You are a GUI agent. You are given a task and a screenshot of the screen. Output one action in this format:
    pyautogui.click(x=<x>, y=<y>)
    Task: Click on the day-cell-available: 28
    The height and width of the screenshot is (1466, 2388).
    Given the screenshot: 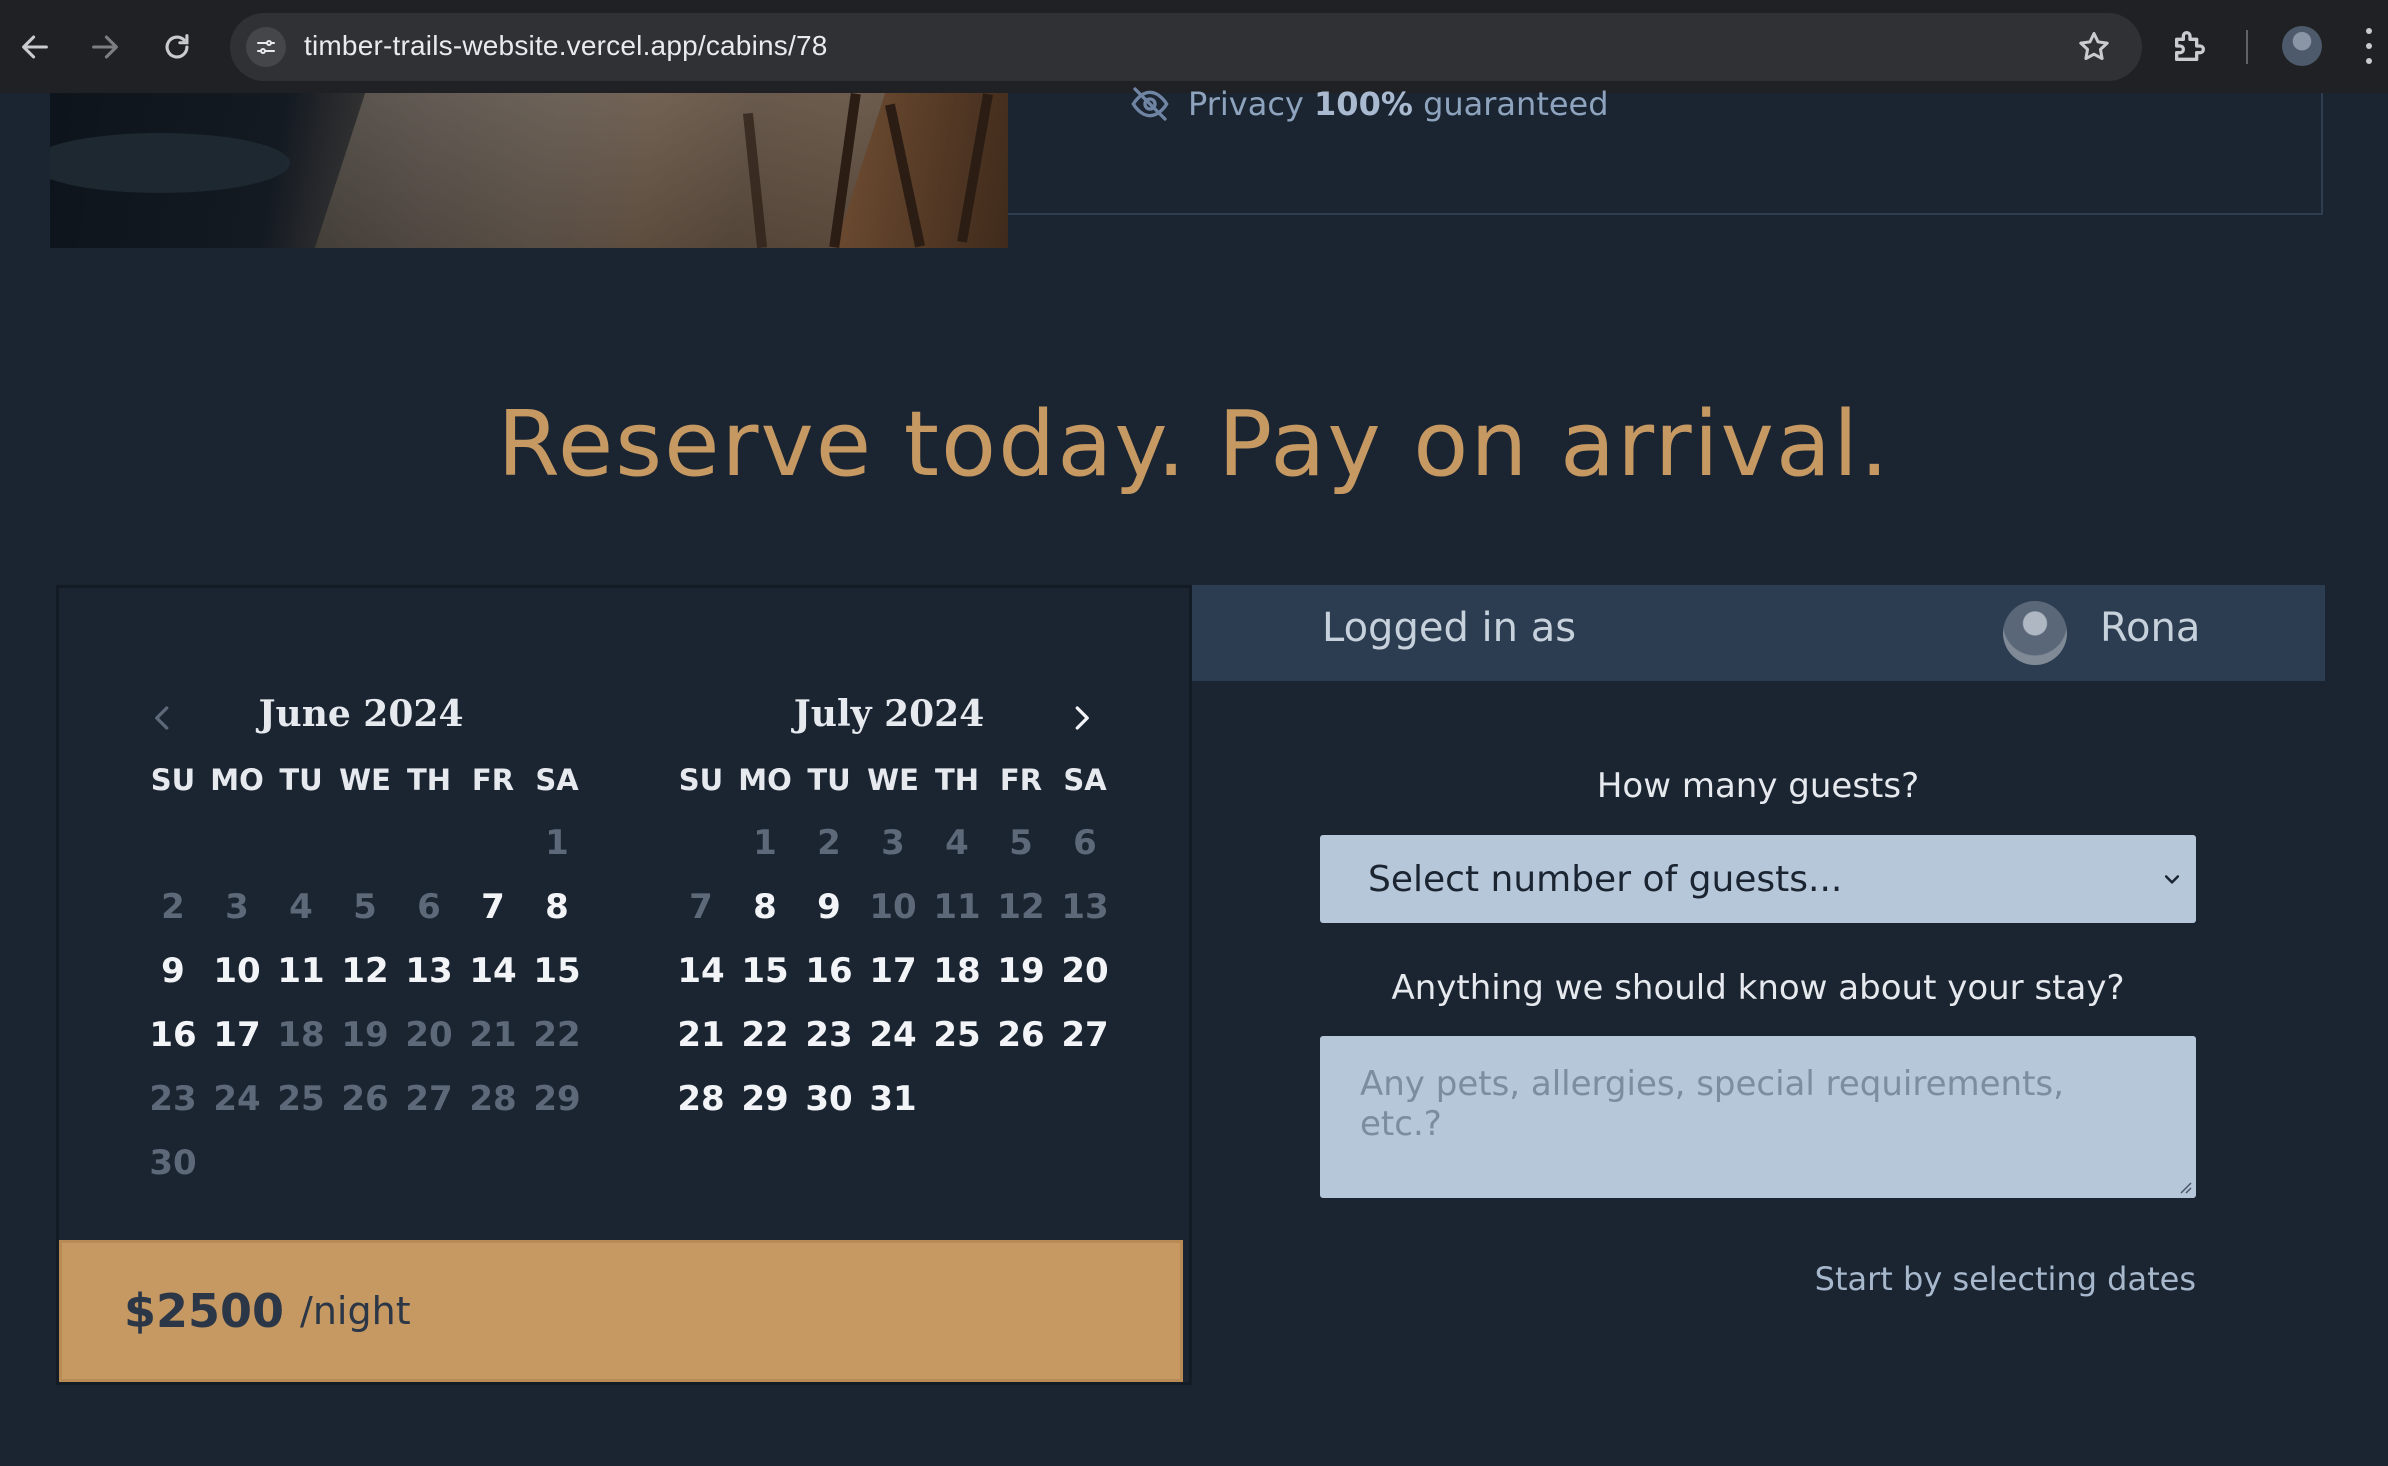 What is the action you would take?
    pyautogui.click(x=701, y=1099)
    